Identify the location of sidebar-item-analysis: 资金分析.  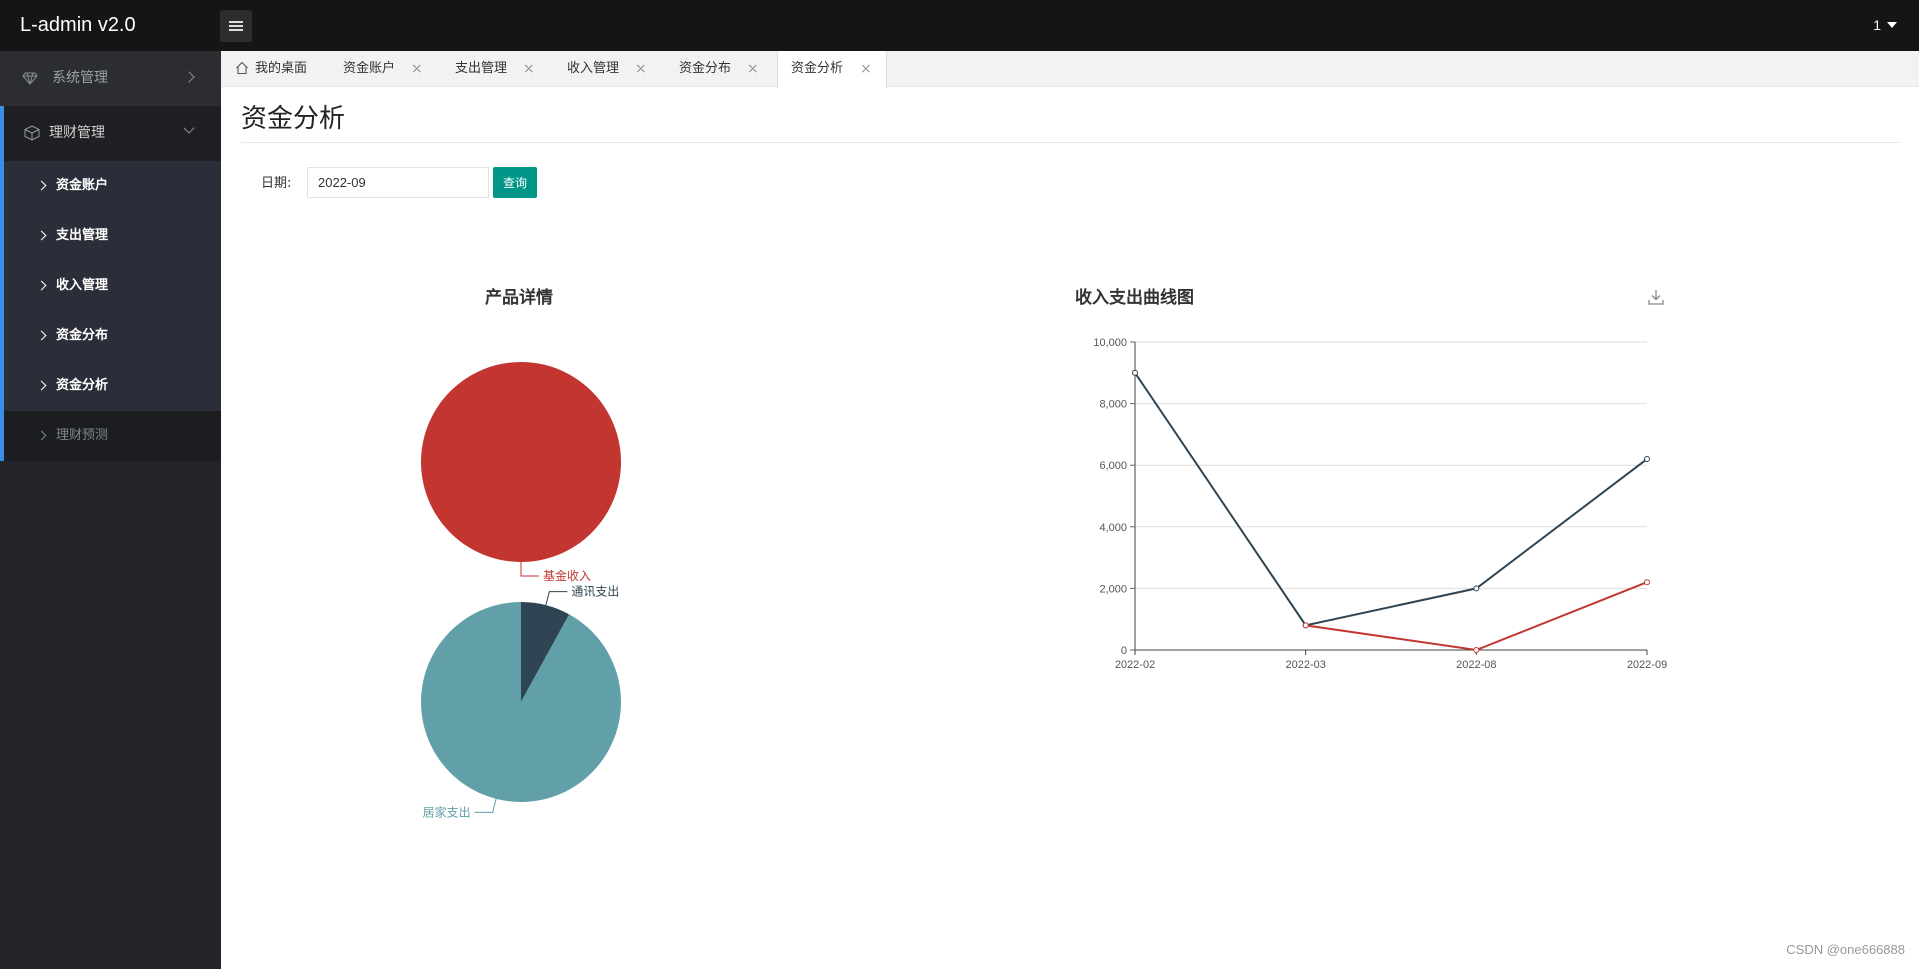
(112, 386).